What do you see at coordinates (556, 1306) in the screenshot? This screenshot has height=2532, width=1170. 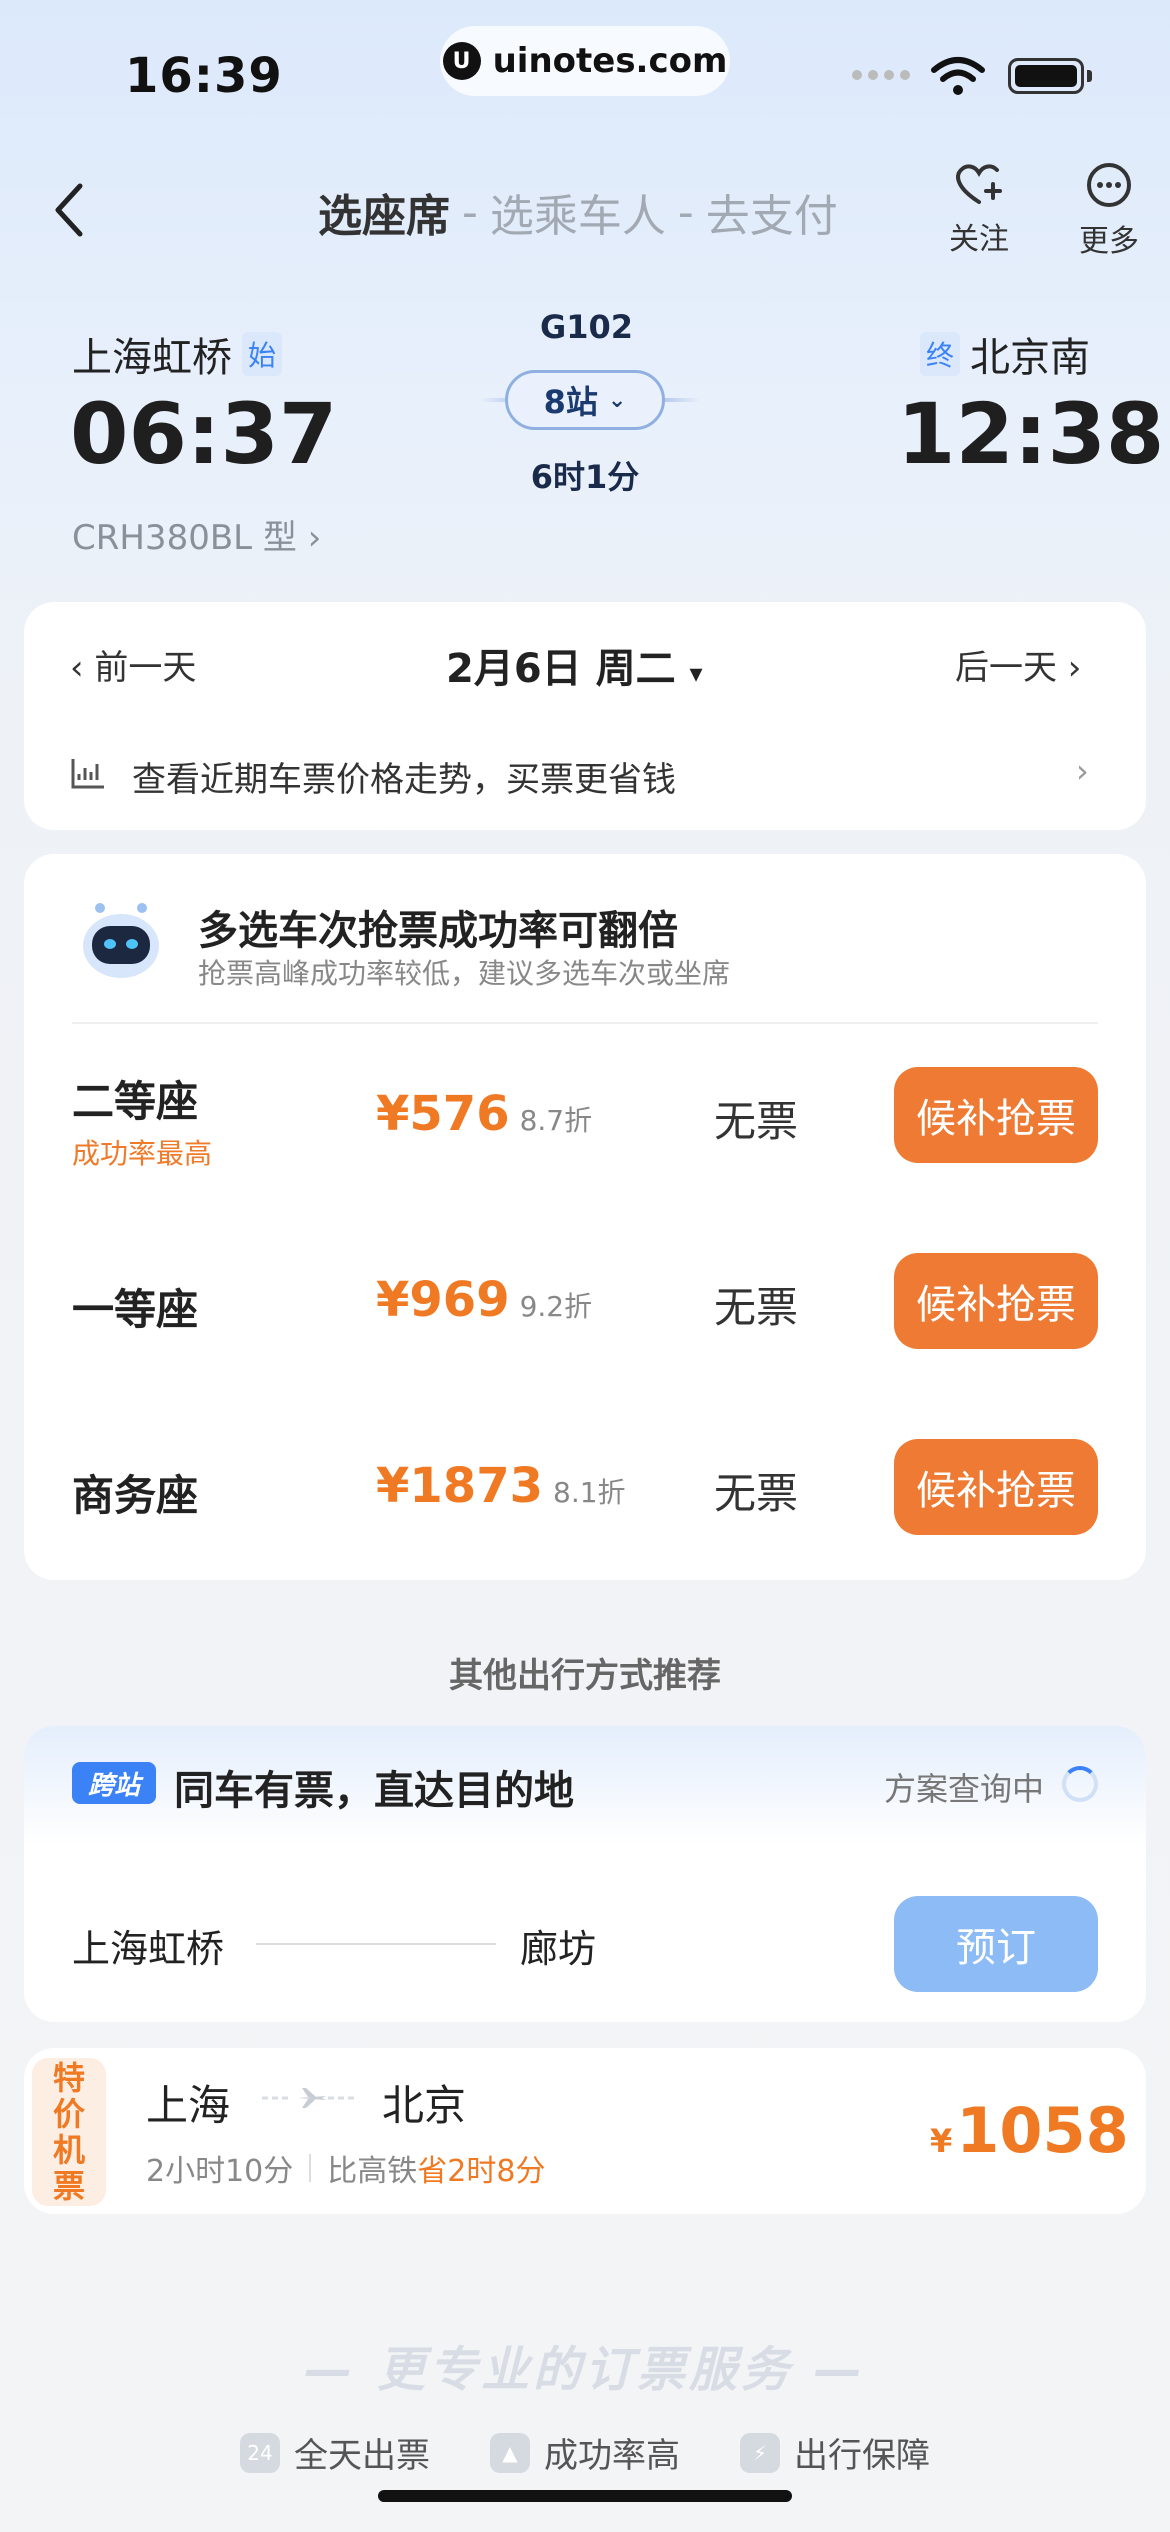 I see `seat-discount: 9.2折` at bounding box center [556, 1306].